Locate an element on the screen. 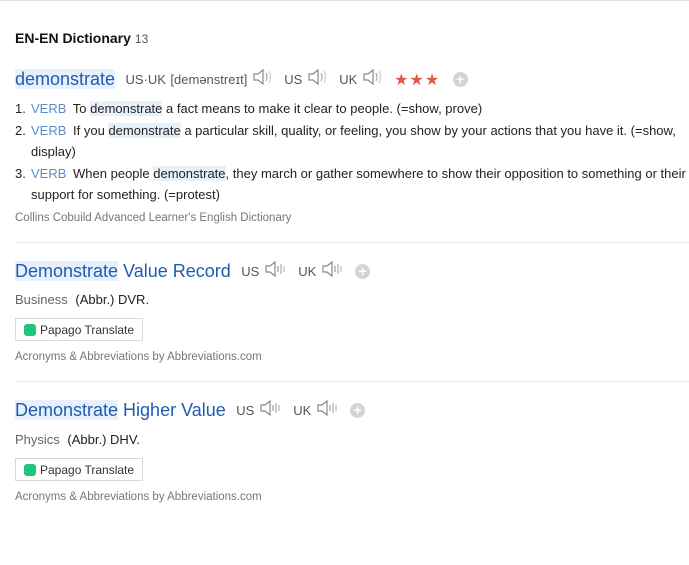 Image resolution: width=689 pixels, height=565 pixels. headword-link: Demonstrate Value Record is located at coordinates (123, 271).